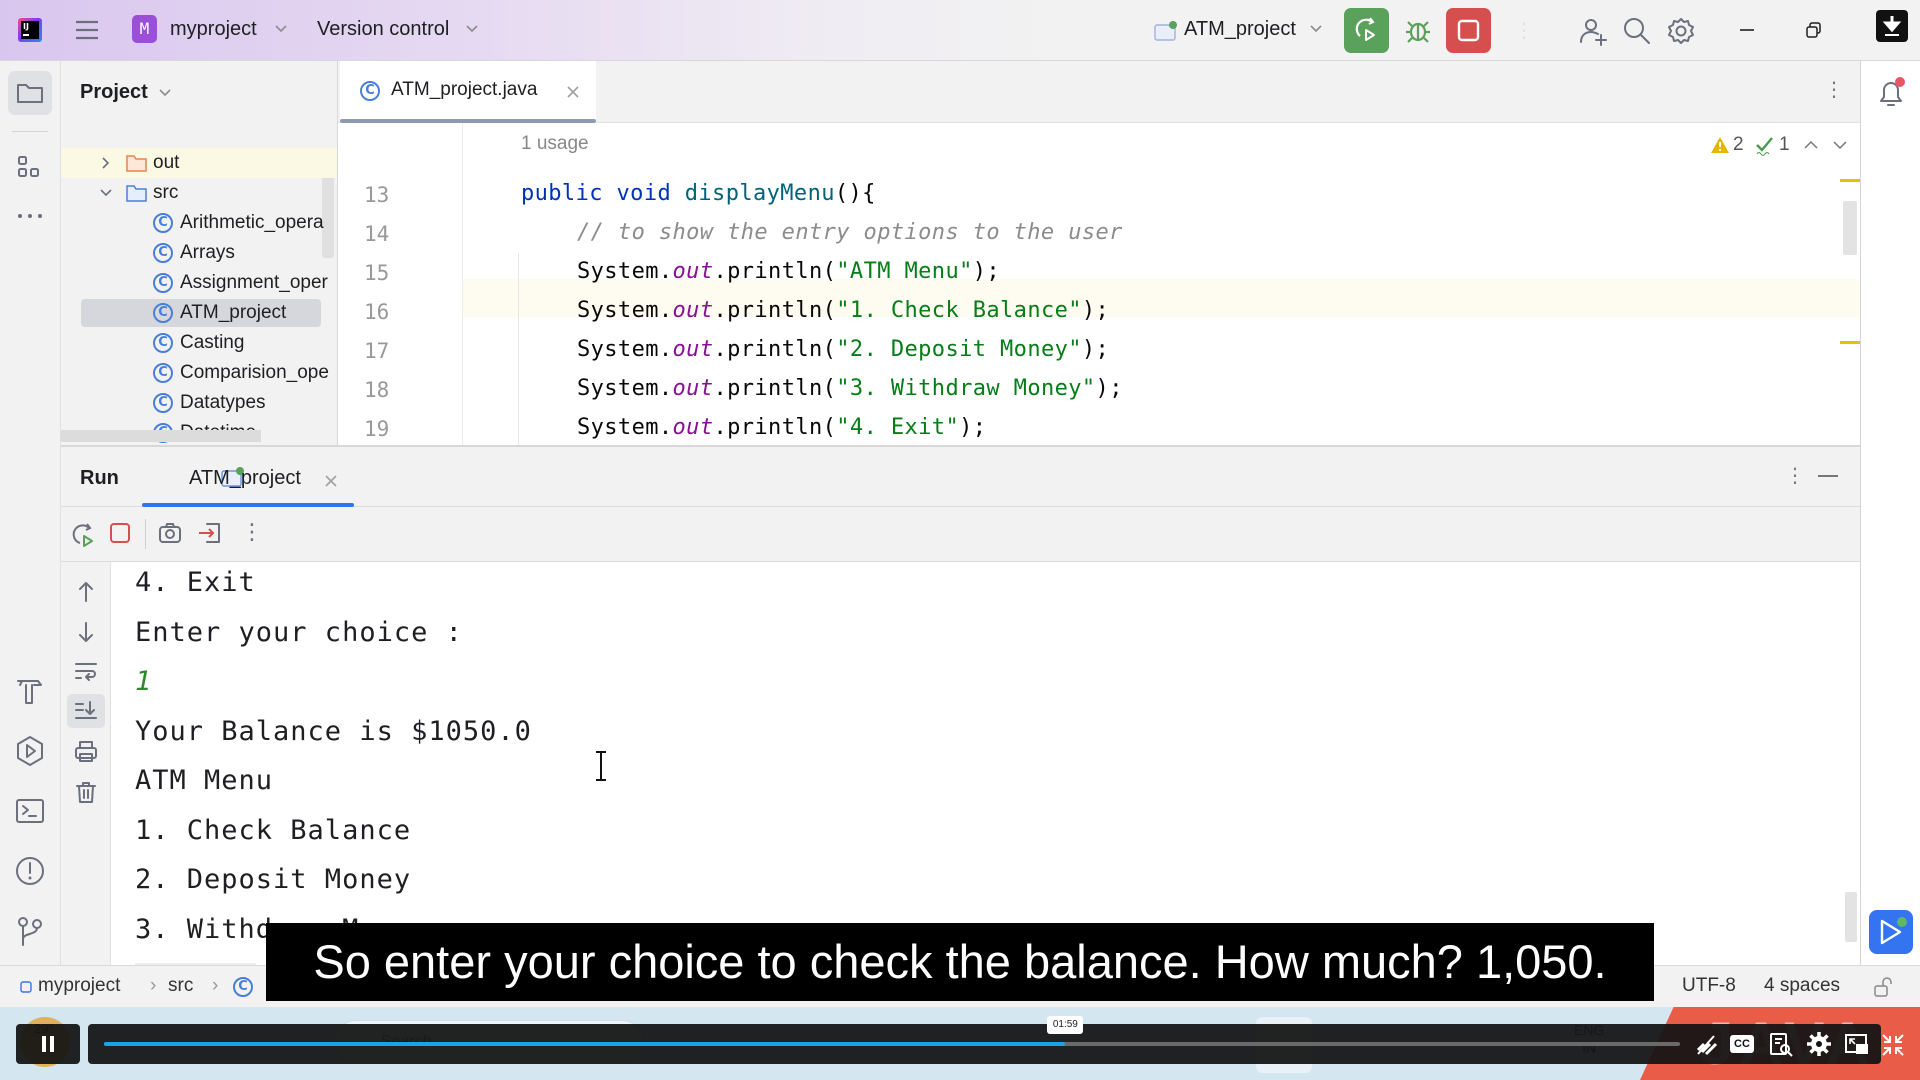 The height and width of the screenshot is (1080, 1920). What do you see at coordinates (144, 681) in the screenshot?
I see `console-input-line: 1` at bounding box center [144, 681].